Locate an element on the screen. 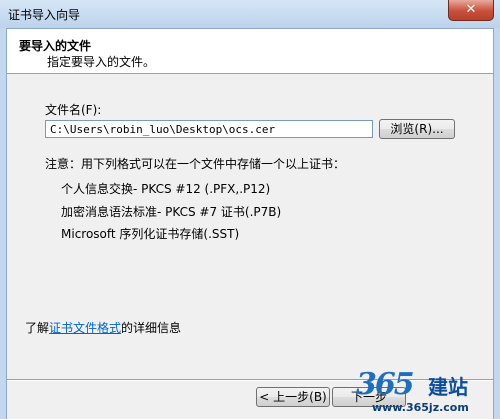  page-title: 要导入的文件 is located at coordinates (55, 46).